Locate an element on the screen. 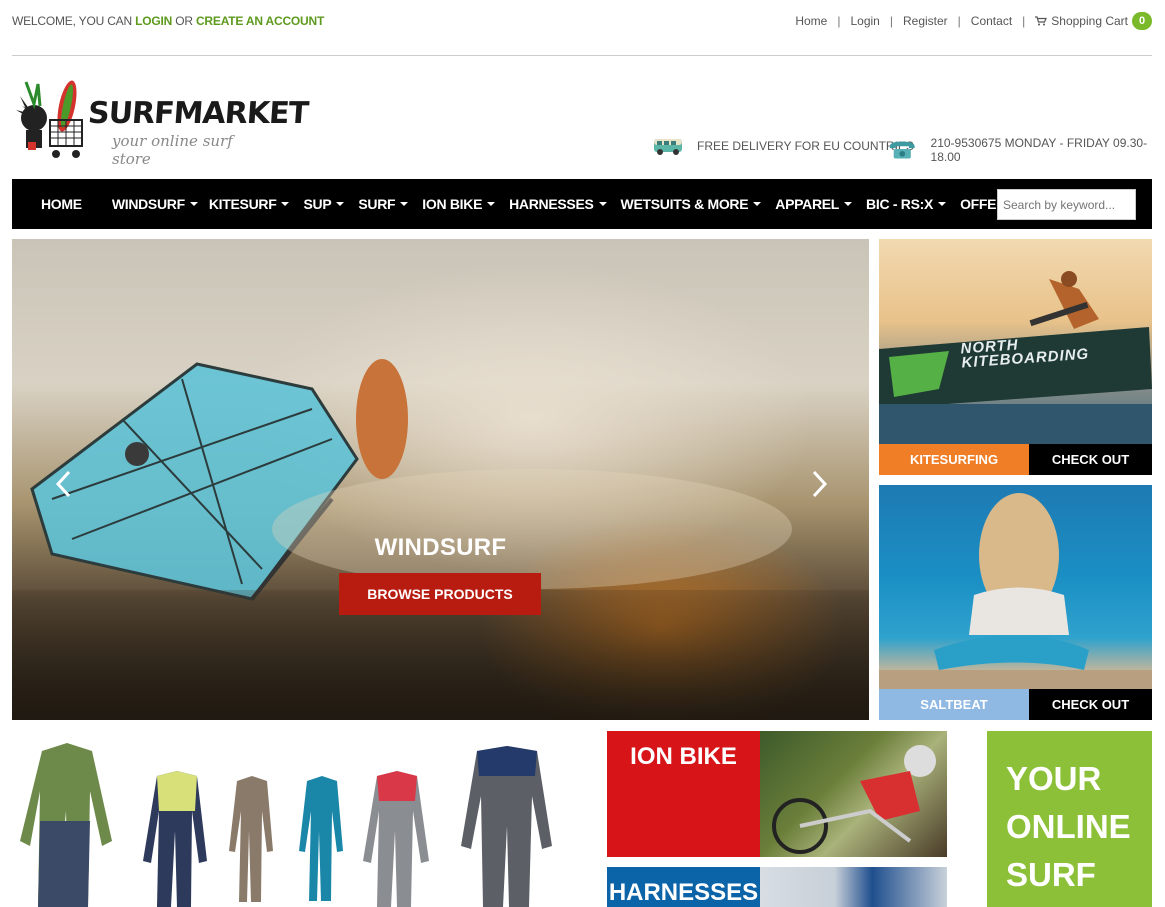  yoga-woman-image is located at coordinates (1015, 591).